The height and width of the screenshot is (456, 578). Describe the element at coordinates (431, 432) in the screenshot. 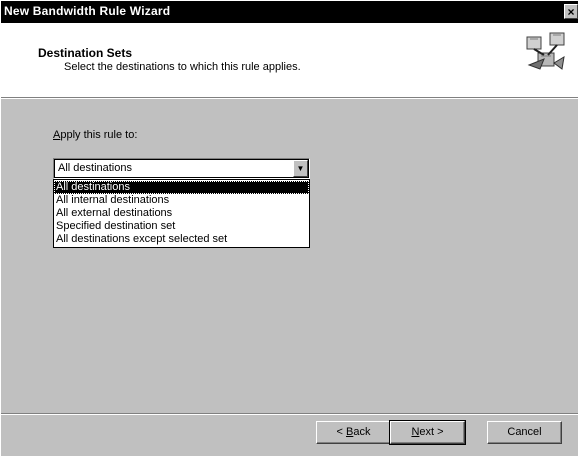

I see `next-button-label: ext >` at that location.